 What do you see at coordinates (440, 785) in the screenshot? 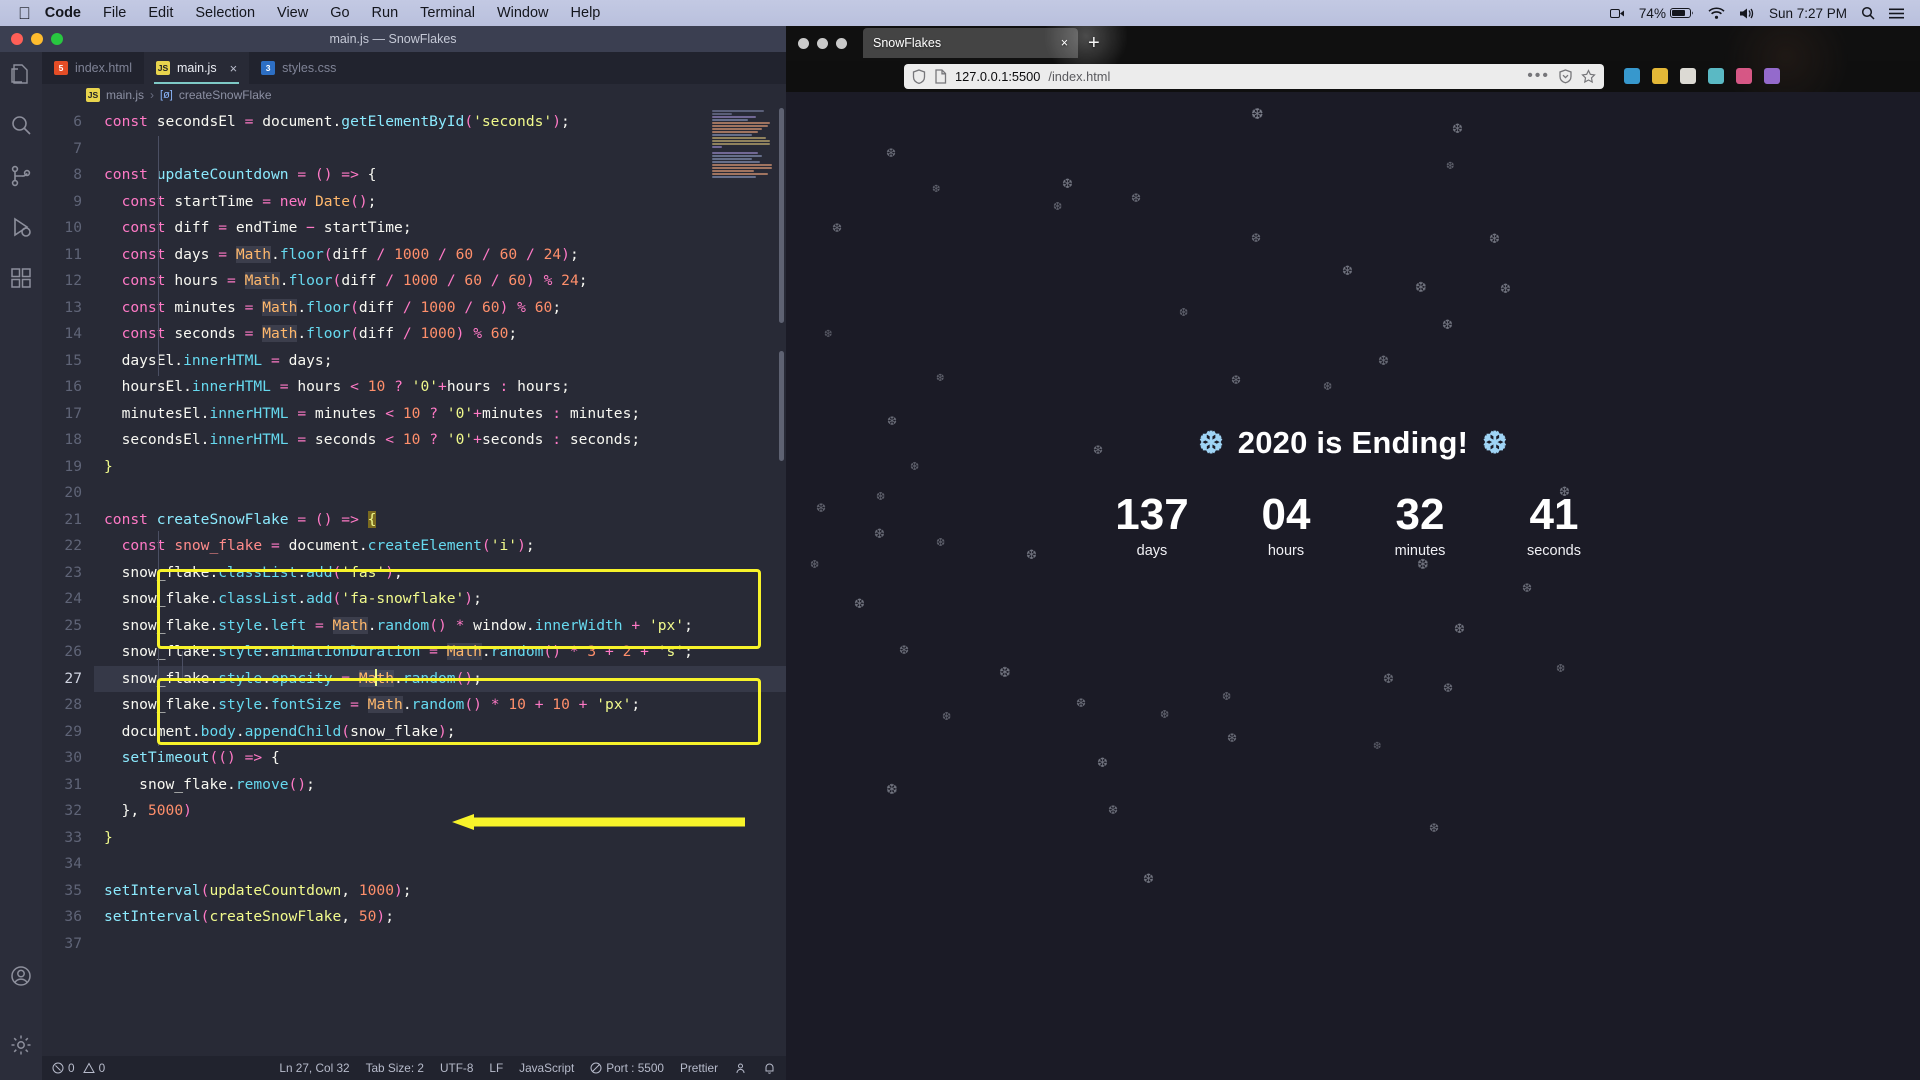
I see `code-line: snow_flake.remove();` at bounding box center [440, 785].